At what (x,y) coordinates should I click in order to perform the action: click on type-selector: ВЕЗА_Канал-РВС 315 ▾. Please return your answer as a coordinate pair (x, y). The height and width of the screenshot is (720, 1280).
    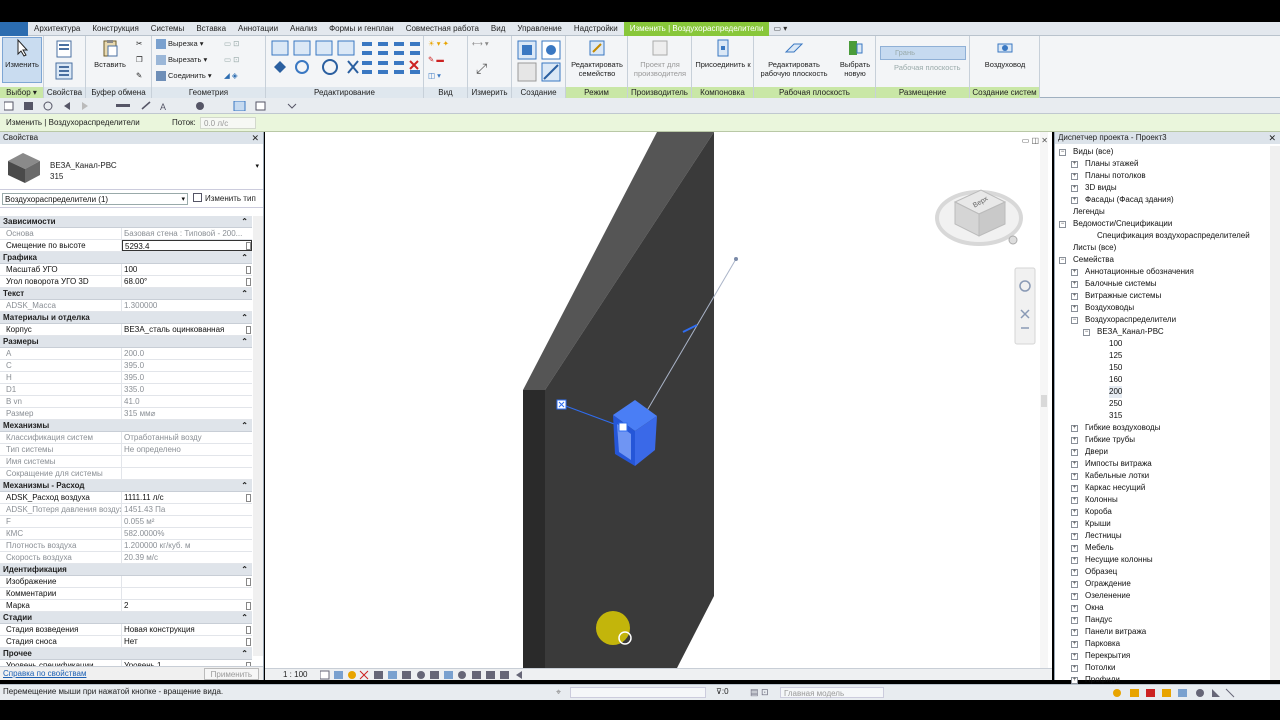
    Looking at the image, I should click on (131, 167).